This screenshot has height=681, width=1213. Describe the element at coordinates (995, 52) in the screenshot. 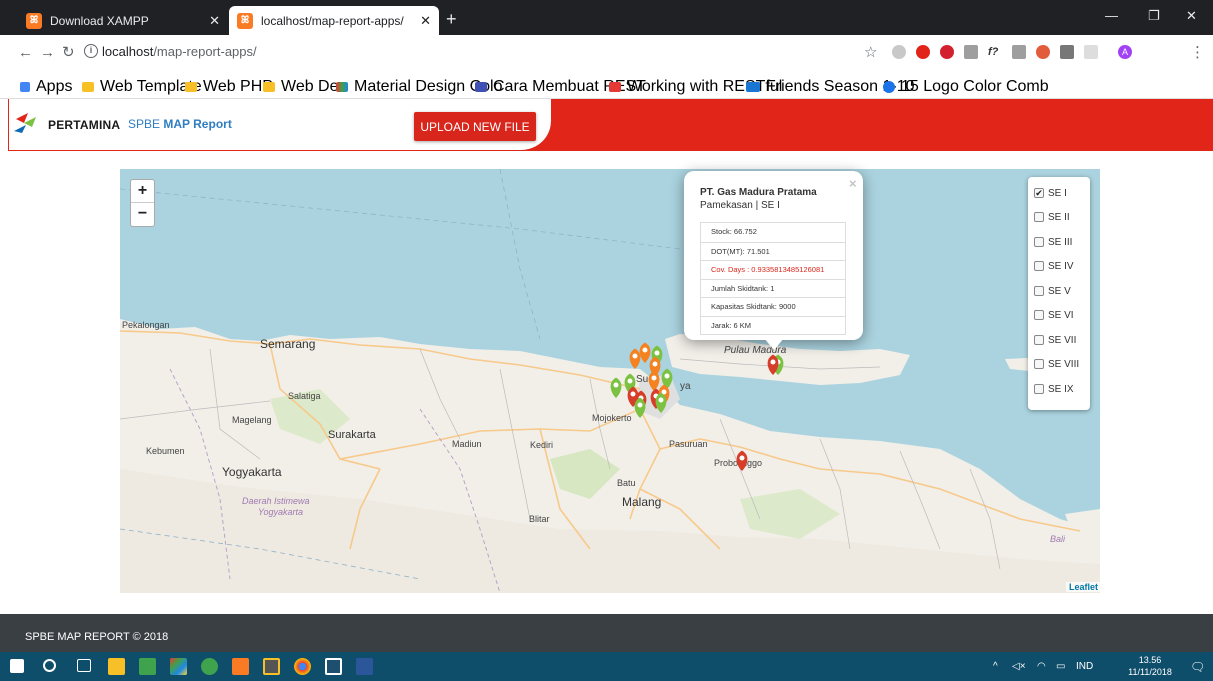

I see `fx-icon: f?` at that location.